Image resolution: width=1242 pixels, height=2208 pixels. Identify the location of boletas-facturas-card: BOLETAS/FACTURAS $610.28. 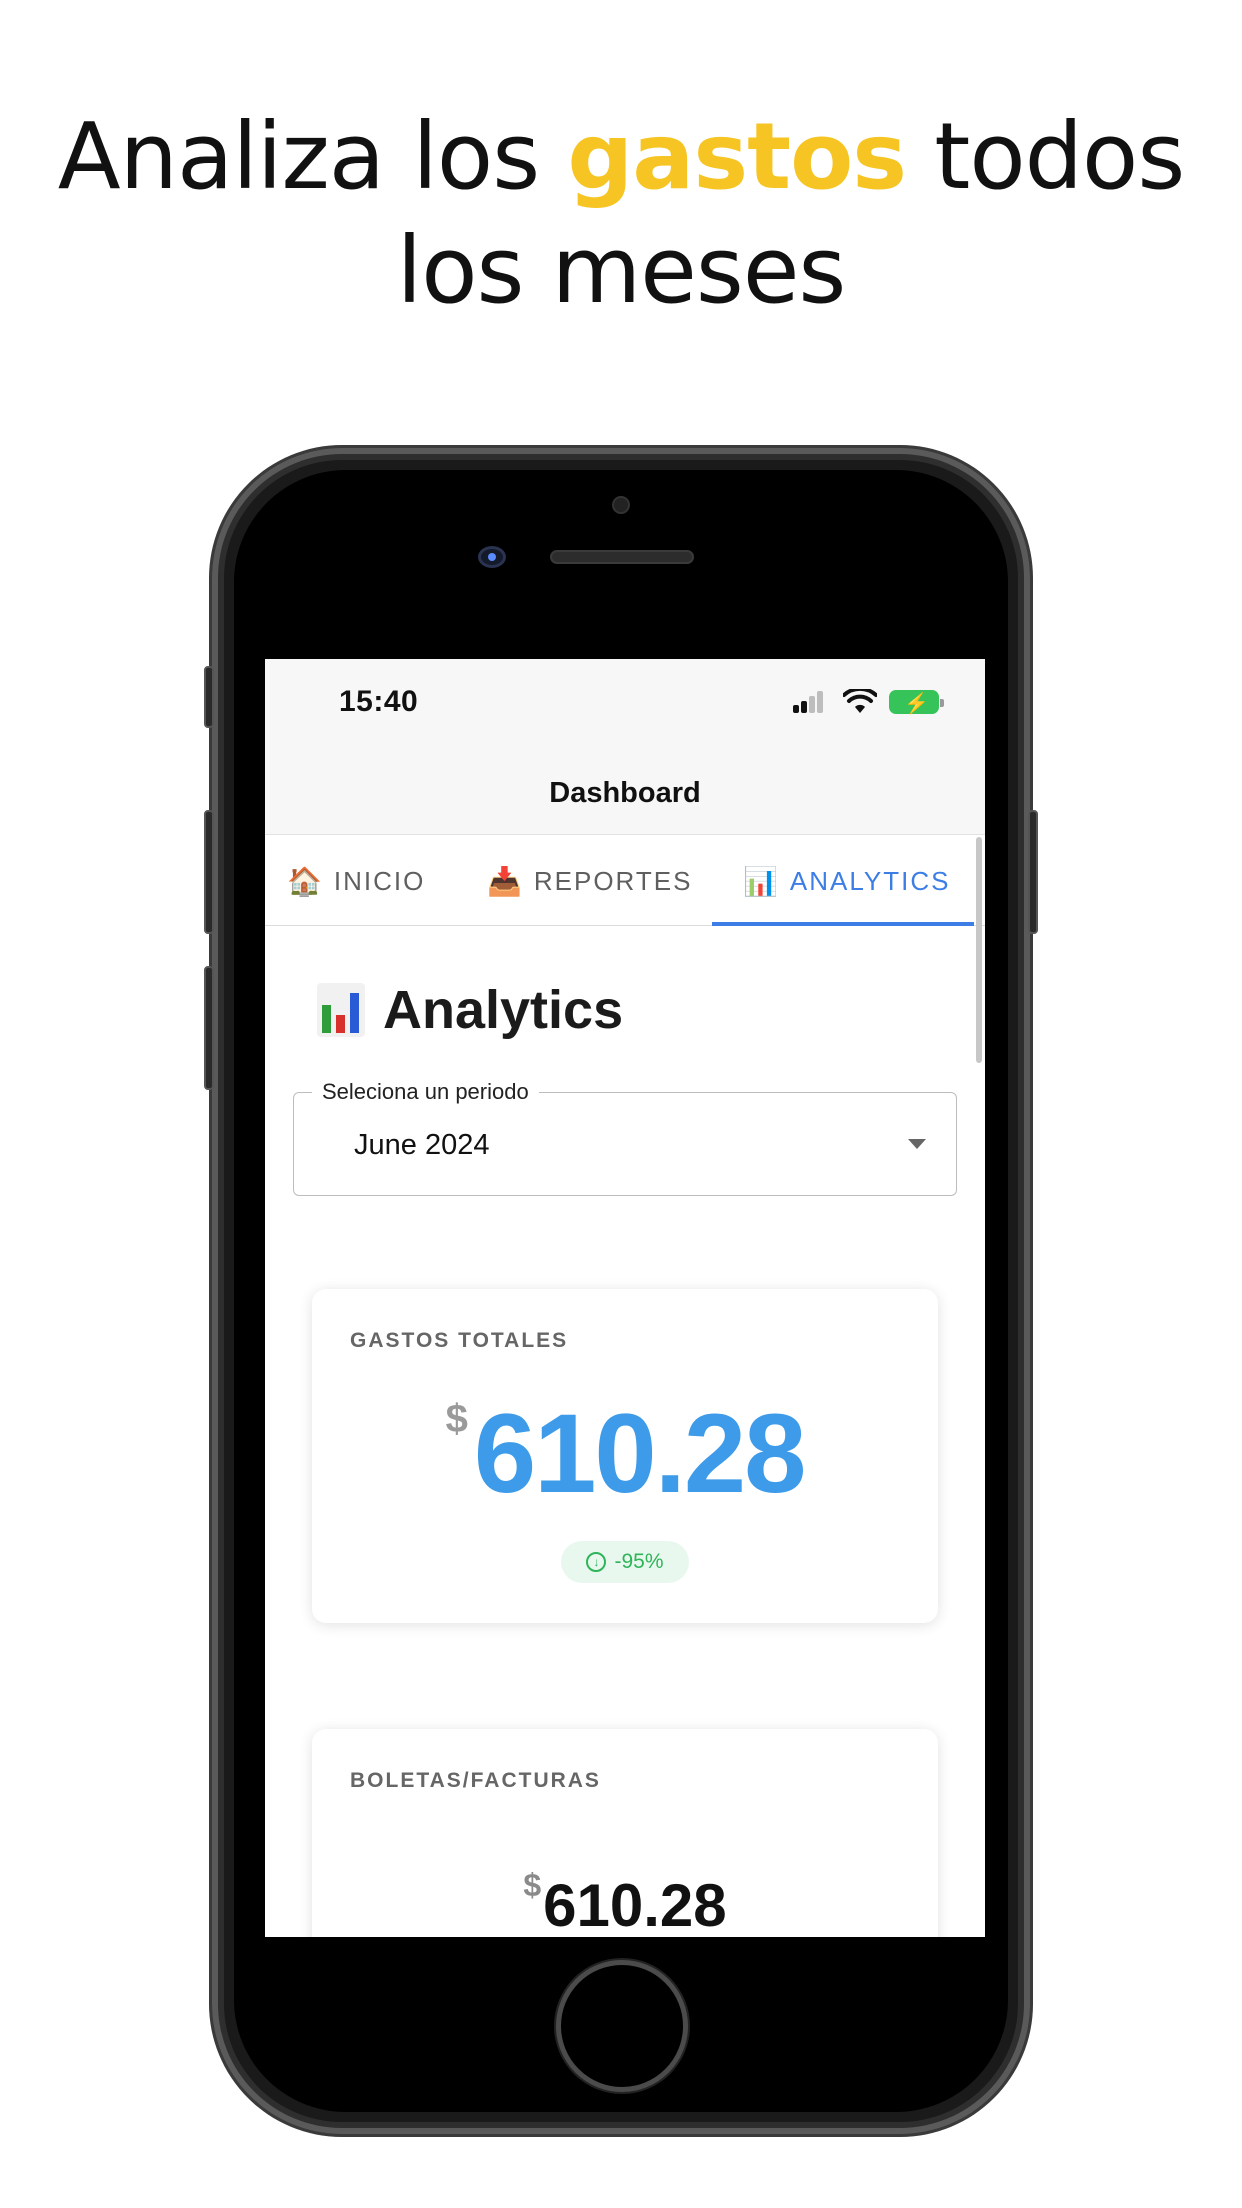
(625, 1833).